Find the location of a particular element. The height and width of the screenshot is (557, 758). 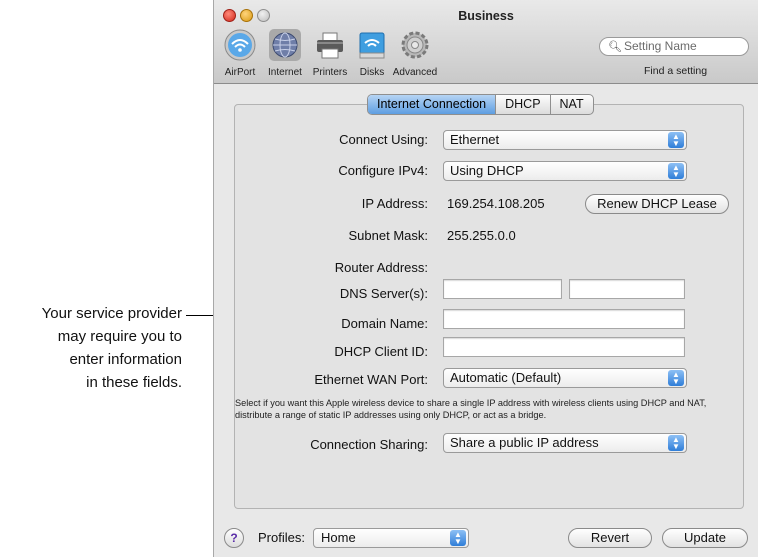

toolbar-printers: Printers is located at coordinates (330, 53).